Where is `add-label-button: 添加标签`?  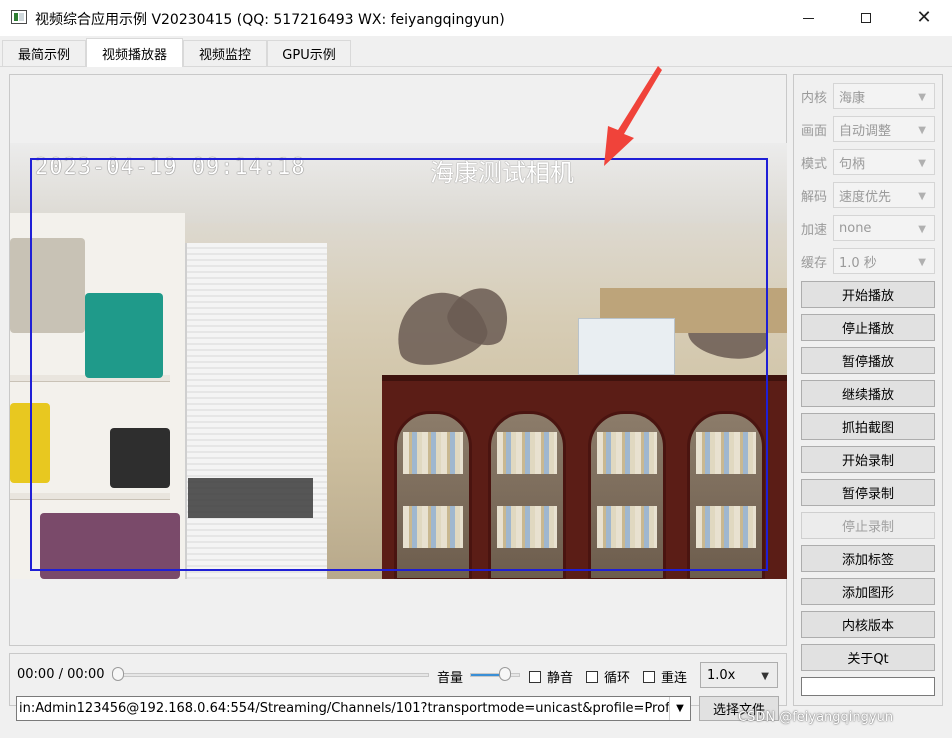 add-label-button: 添加标签 is located at coordinates (868, 558).